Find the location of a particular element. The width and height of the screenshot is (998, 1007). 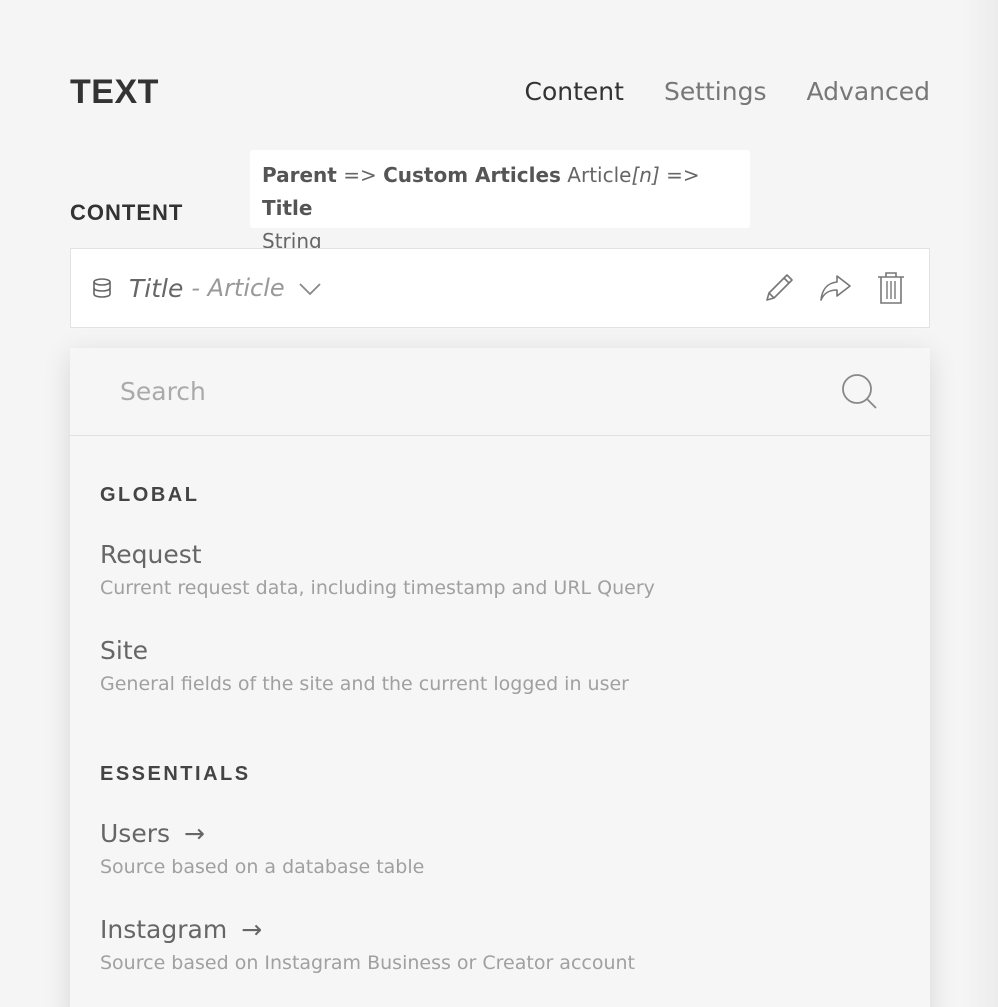

path-arrow-1: => is located at coordinates (360, 175).